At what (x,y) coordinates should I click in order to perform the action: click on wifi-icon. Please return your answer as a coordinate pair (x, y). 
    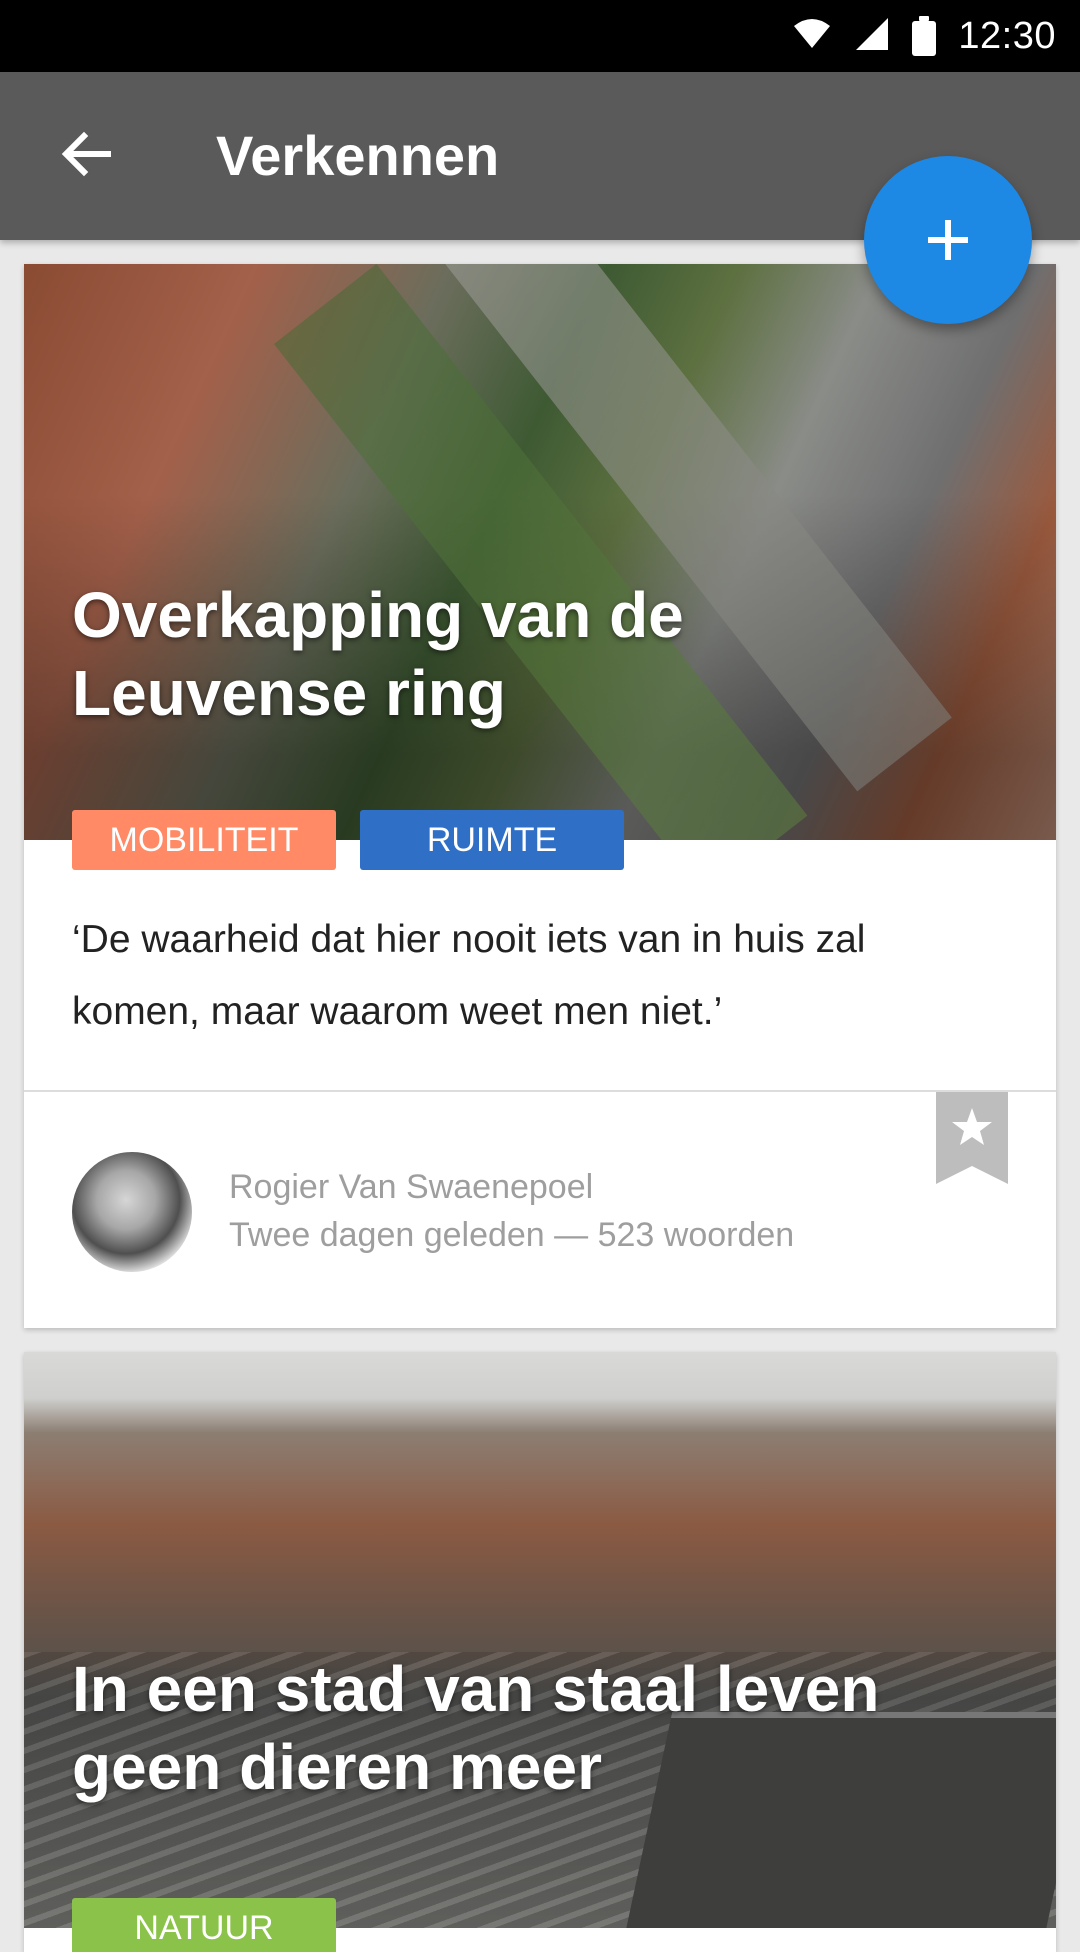
    Looking at the image, I should click on (812, 36).